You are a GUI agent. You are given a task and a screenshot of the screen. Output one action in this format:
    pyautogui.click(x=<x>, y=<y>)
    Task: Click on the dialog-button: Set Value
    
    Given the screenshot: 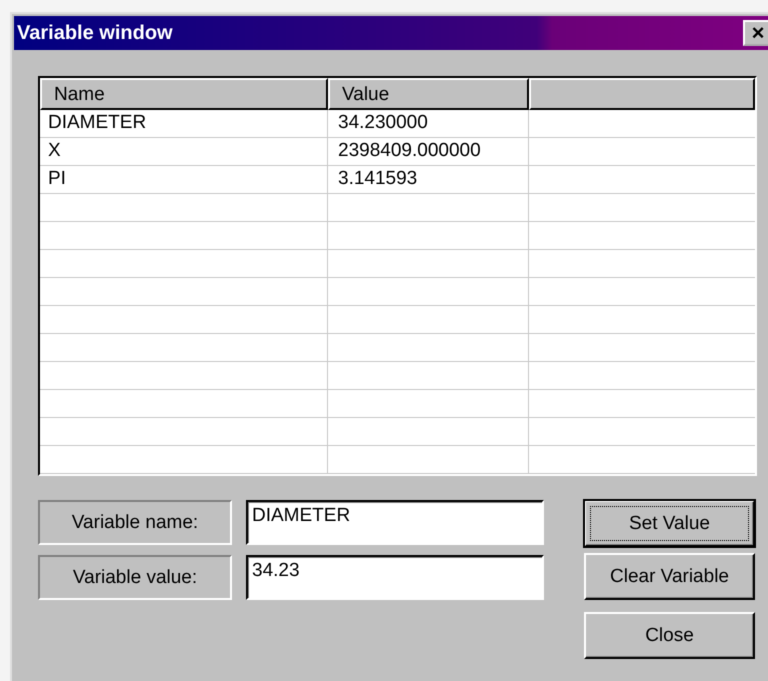 What is the action you would take?
    pyautogui.click(x=669, y=523)
    